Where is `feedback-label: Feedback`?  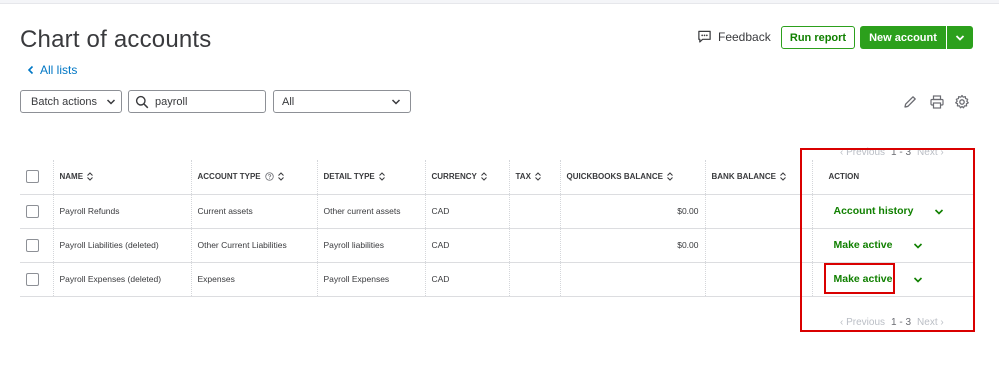
feedback-label: Feedback is located at coordinates (744, 36).